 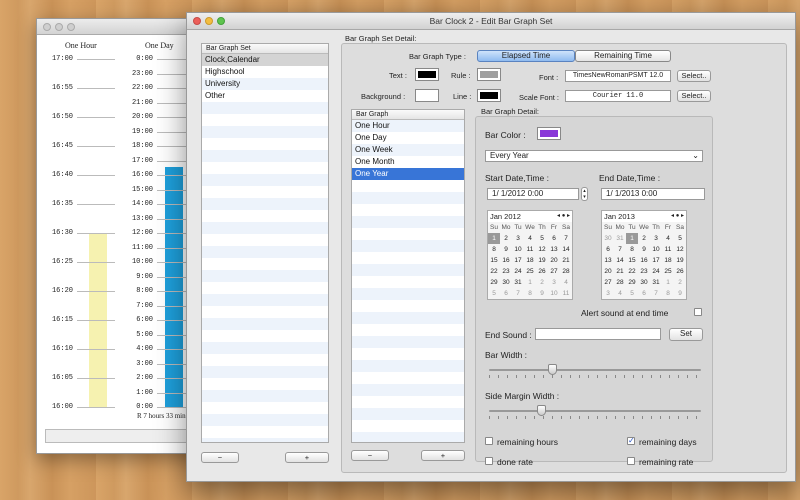 I want to click on calendar-day: 20, so click(x=554, y=260).